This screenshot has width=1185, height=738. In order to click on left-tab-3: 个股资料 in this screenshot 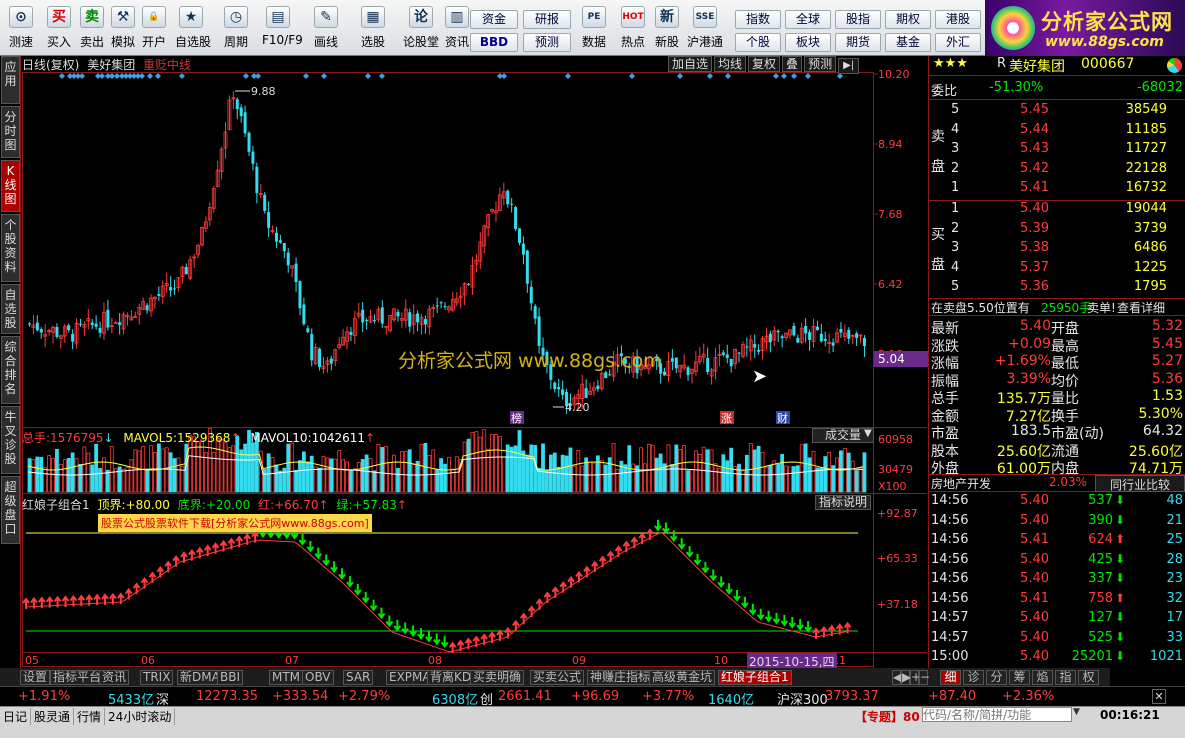, I will do `click(10, 248)`.